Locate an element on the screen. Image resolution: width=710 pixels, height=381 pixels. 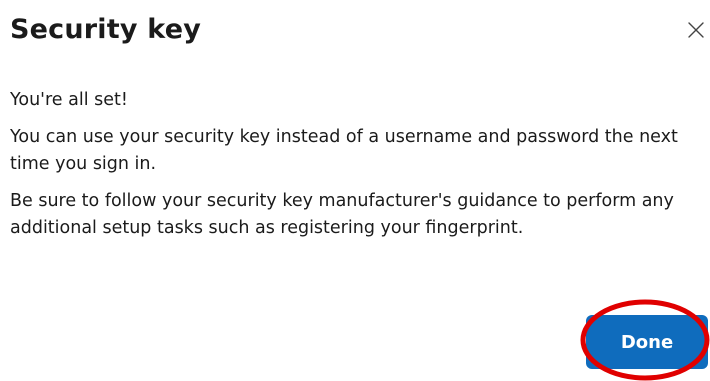
dialog-title: Security key is located at coordinates (106, 29).